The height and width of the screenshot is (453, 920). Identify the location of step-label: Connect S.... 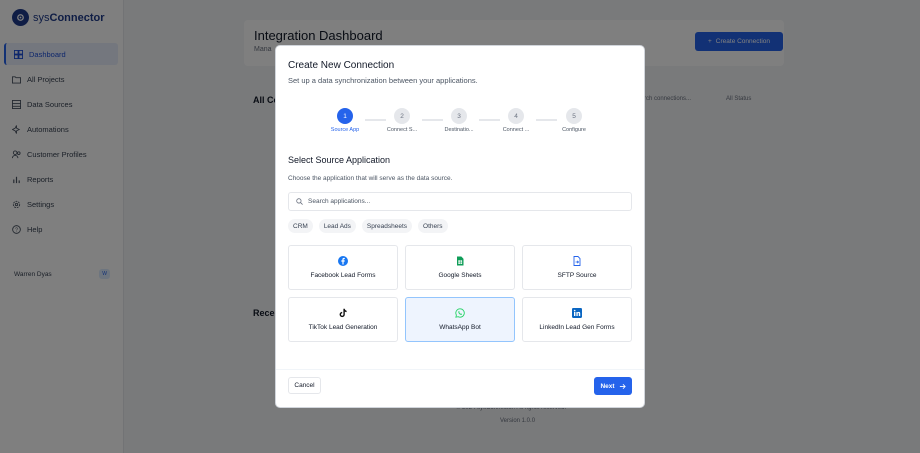
(402, 130).